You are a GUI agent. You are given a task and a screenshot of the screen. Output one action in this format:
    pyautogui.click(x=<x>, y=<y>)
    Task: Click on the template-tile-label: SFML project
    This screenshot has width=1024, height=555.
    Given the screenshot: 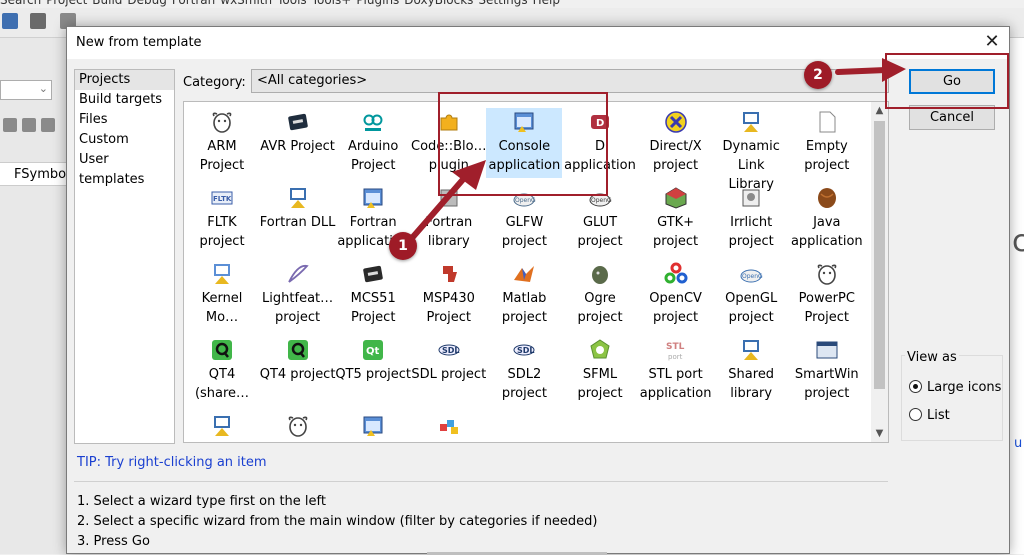 What is the action you would take?
    pyautogui.click(x=600, y=384)
    